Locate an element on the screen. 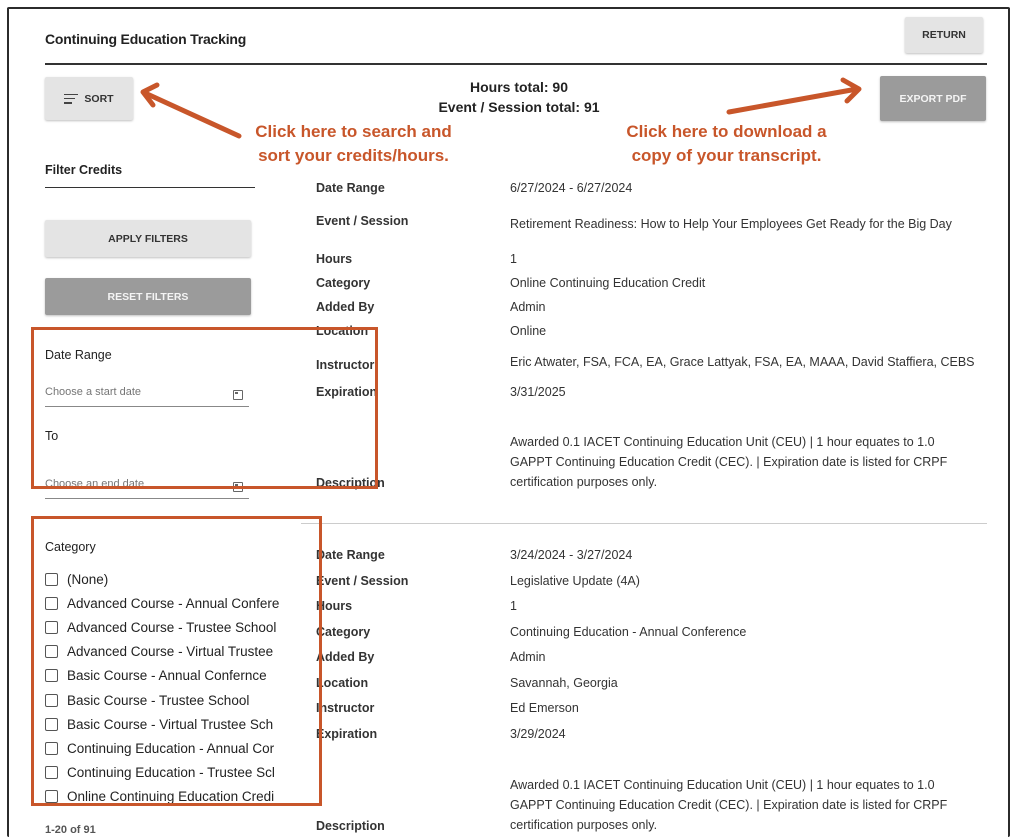  reset-filters-button: RESET FILTERS is located at coordinates (148, 296).